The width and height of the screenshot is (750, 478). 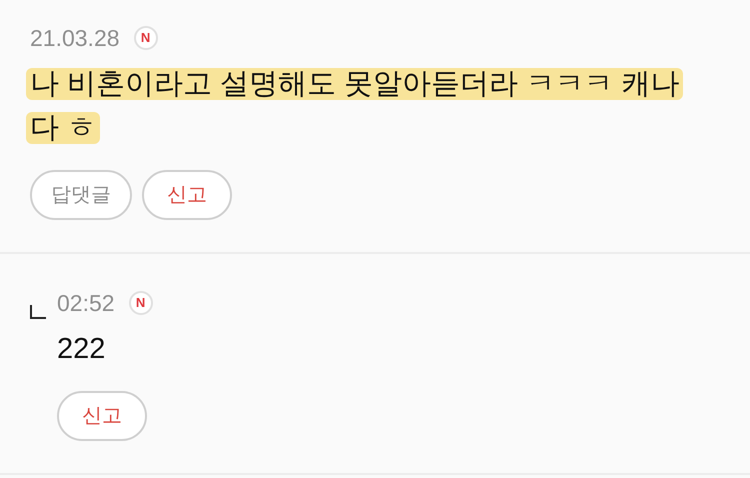 What do you see at coordinates (81, 349) in the screenshot?
I see `comment-text: 222` at bounding box center [81, 349].